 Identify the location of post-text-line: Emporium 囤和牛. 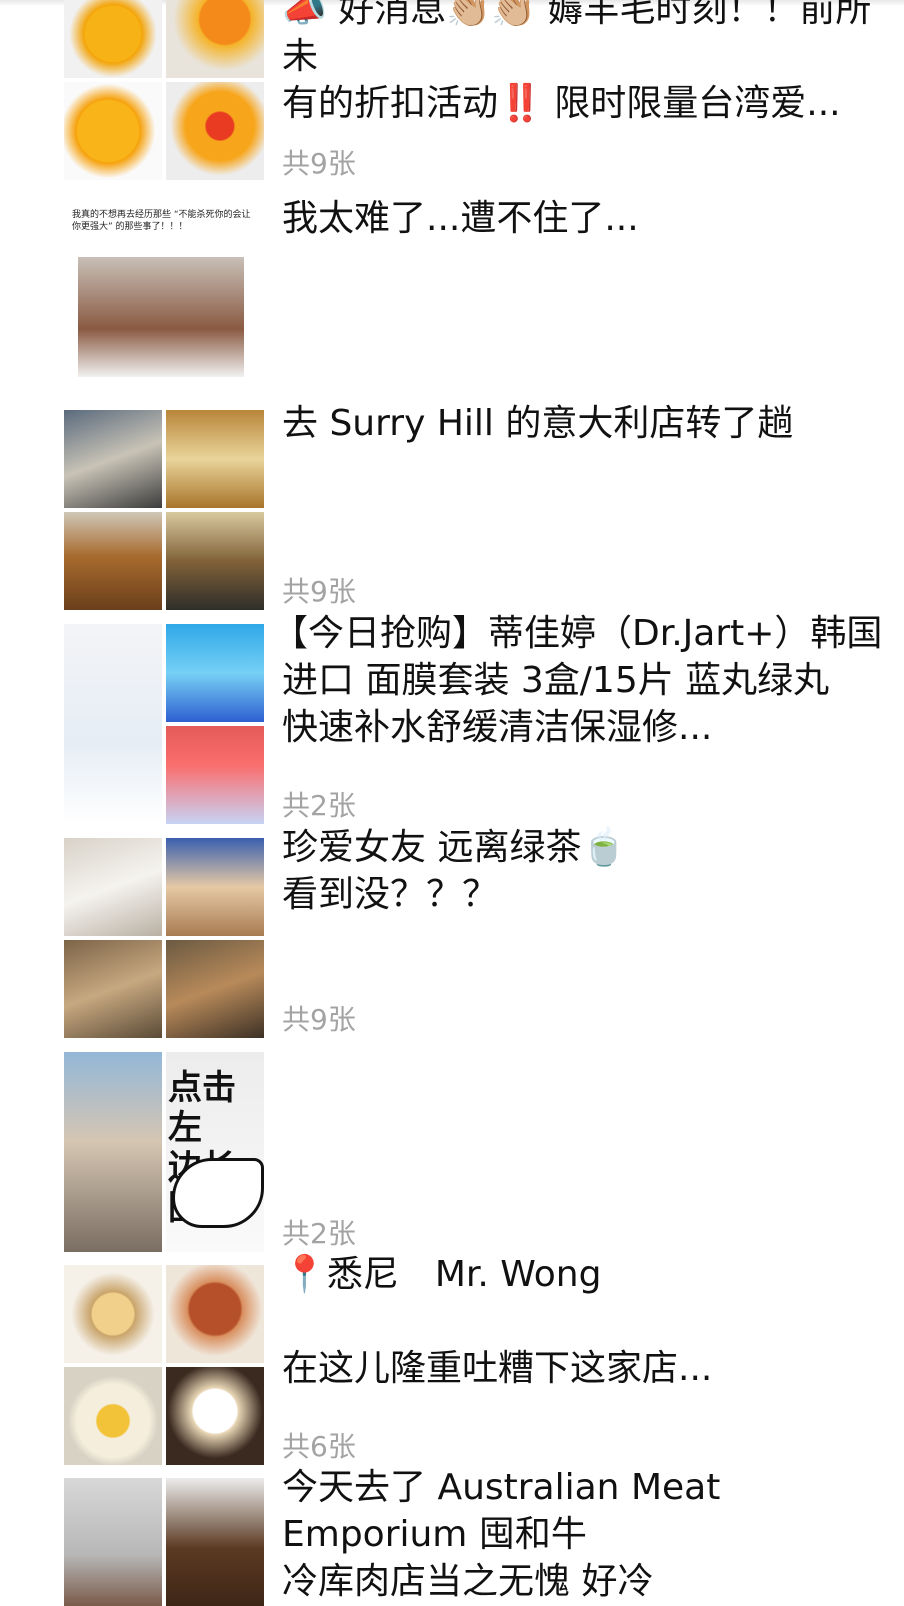
(434, 1534).